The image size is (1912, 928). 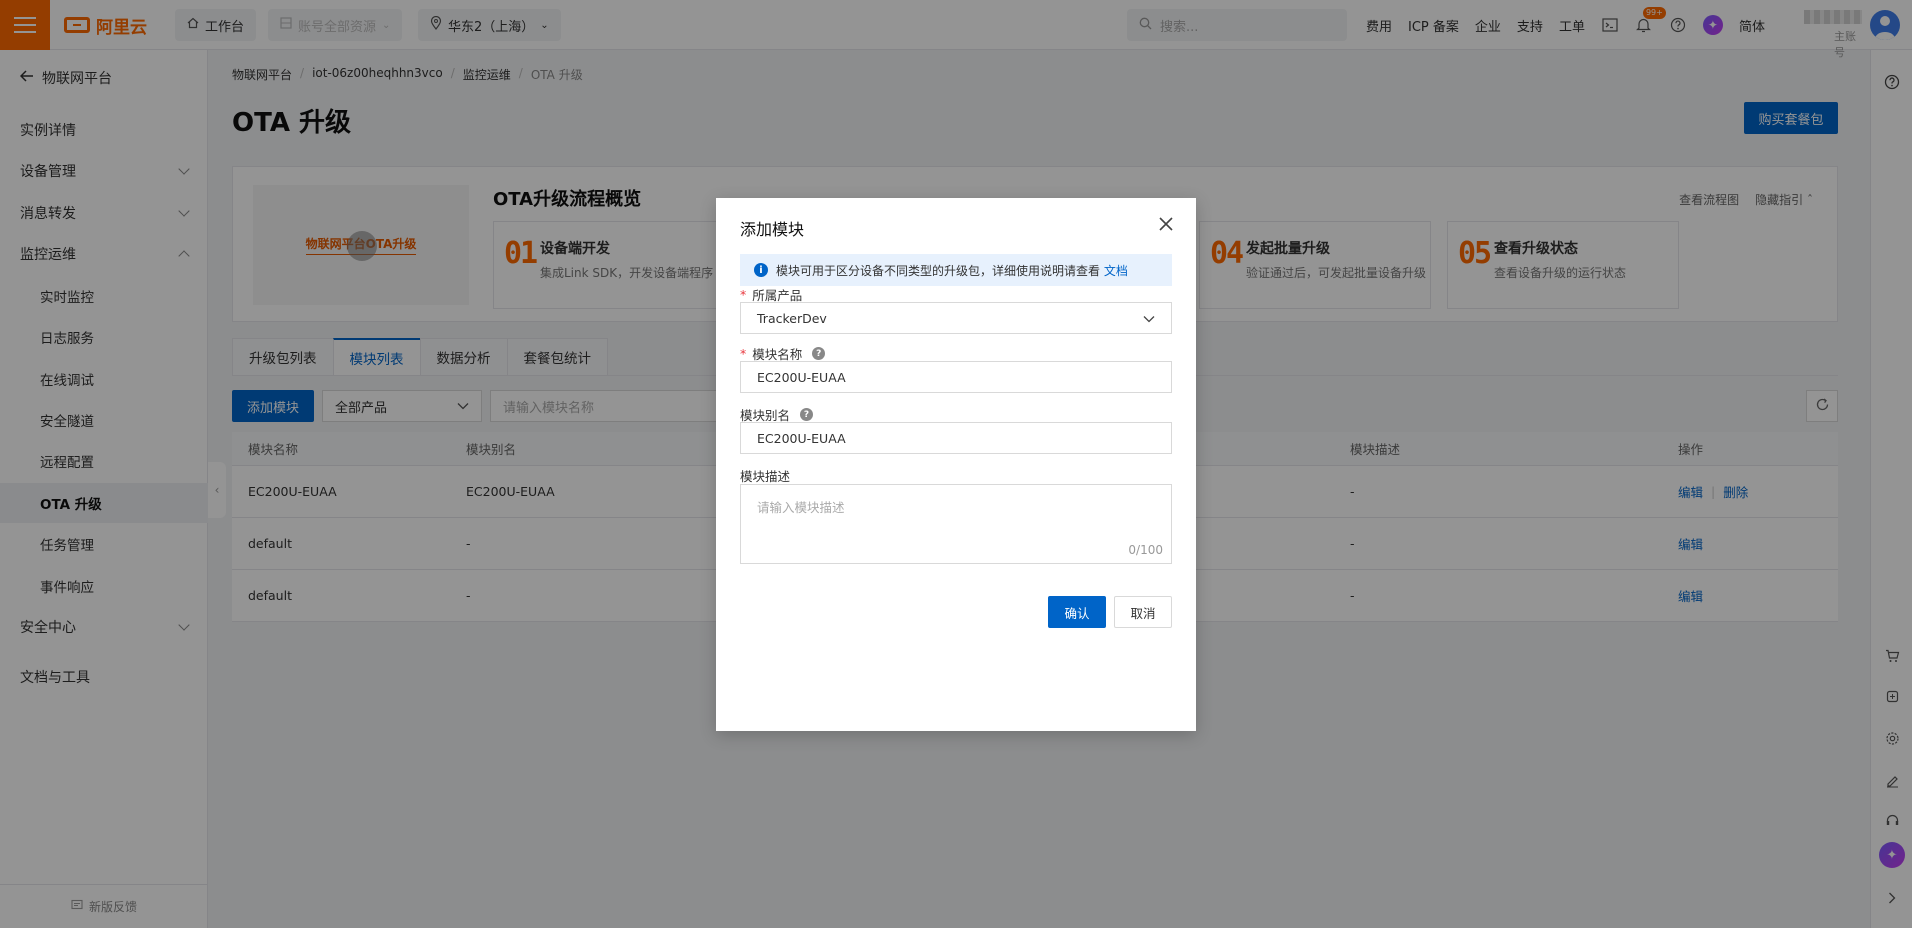 What do you see at coordinates (956, 318) in the screenshot?
I see `product-select: TrackerDev` at bounding box center [956, 318].